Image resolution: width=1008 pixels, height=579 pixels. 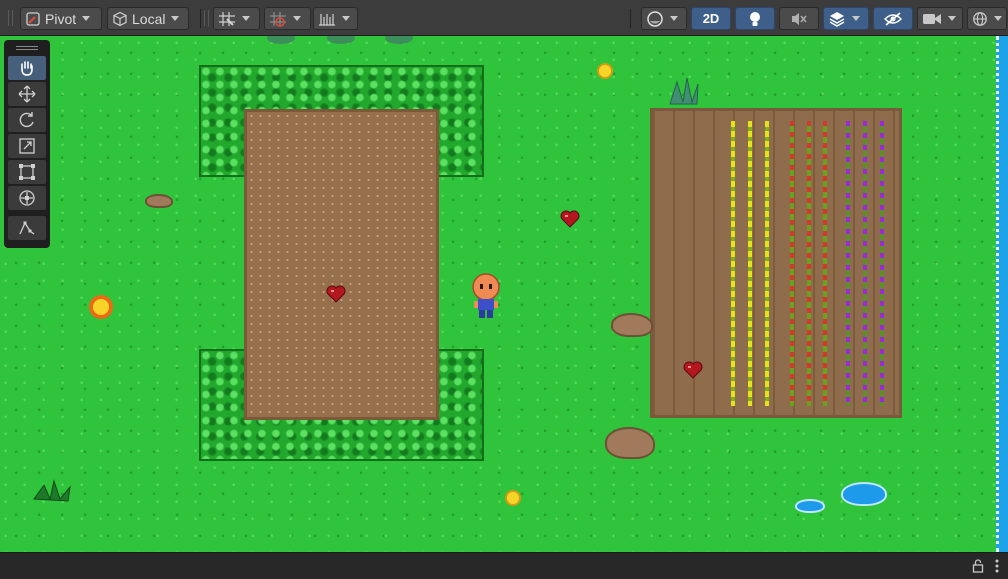 What do you see at coordinates (33, 18) in the screenshot?
I see `pivot-icon` at bounding box center [33, 18].